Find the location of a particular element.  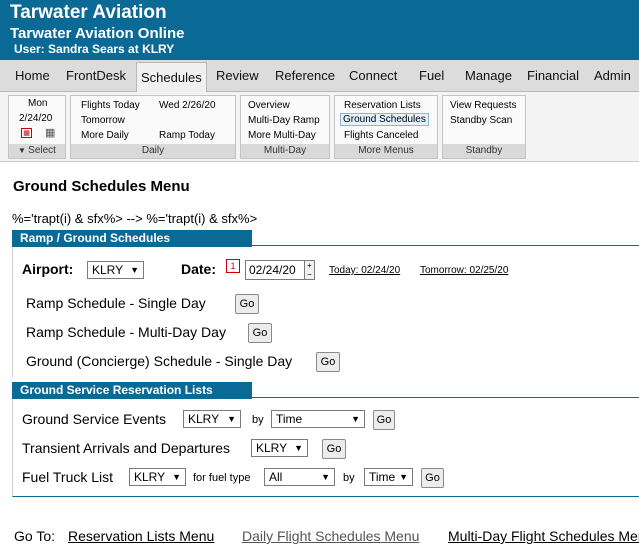

transient-label: Transient Arrivals and Departures is located at coordinates (126, 448).